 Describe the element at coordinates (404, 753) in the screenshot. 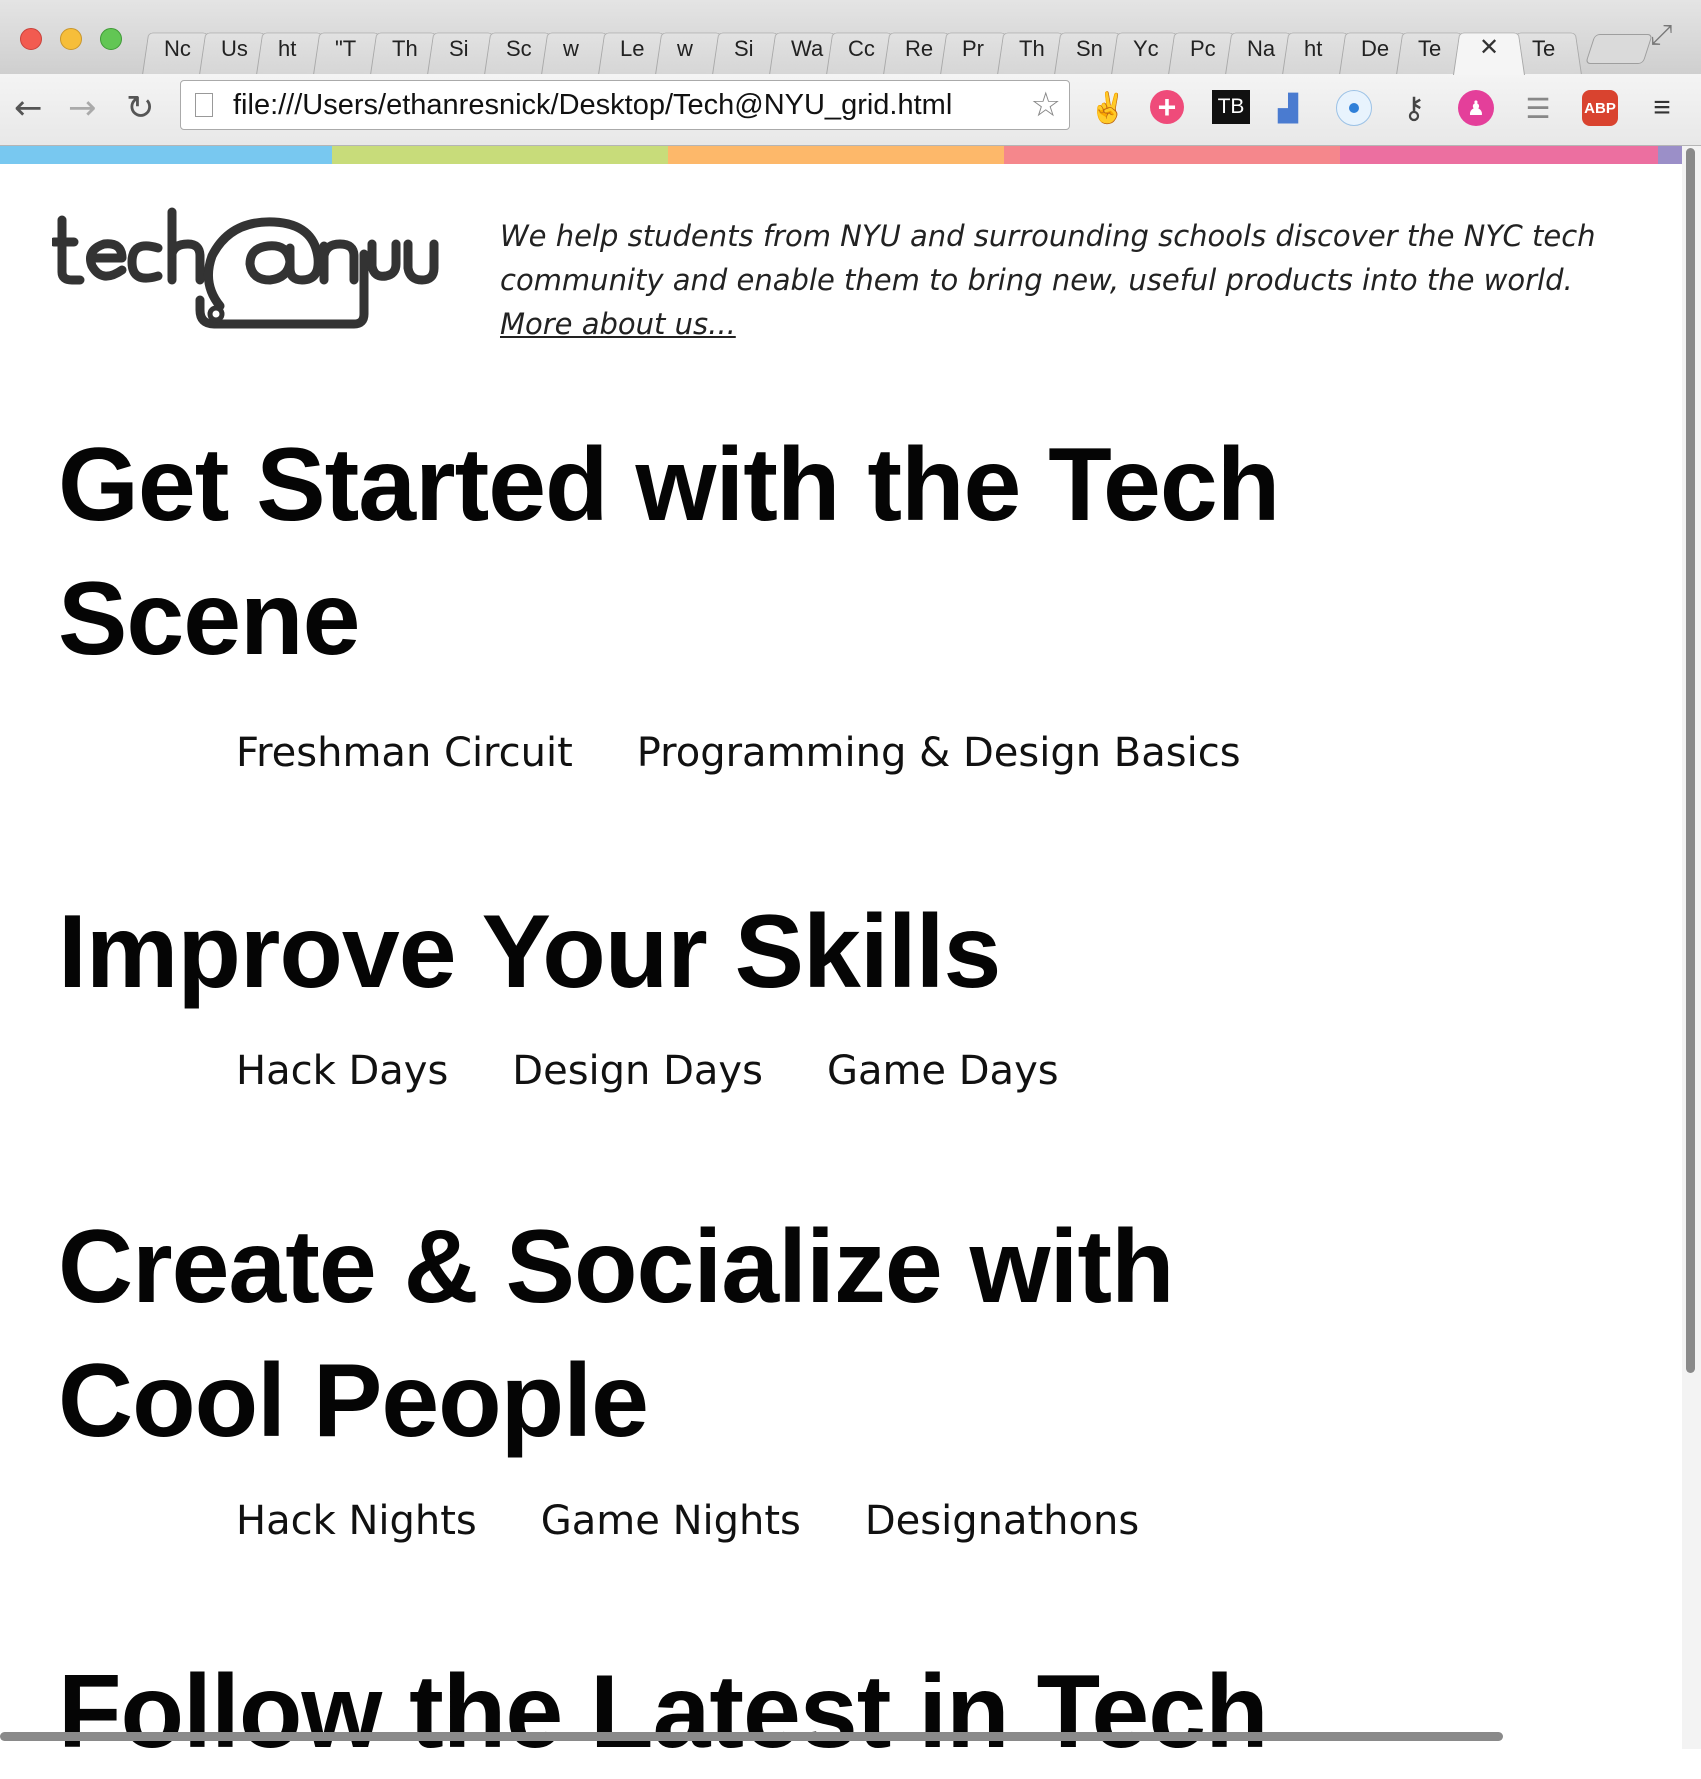

I see `link-freshman-circuit: Freshman Circuit` at that location.